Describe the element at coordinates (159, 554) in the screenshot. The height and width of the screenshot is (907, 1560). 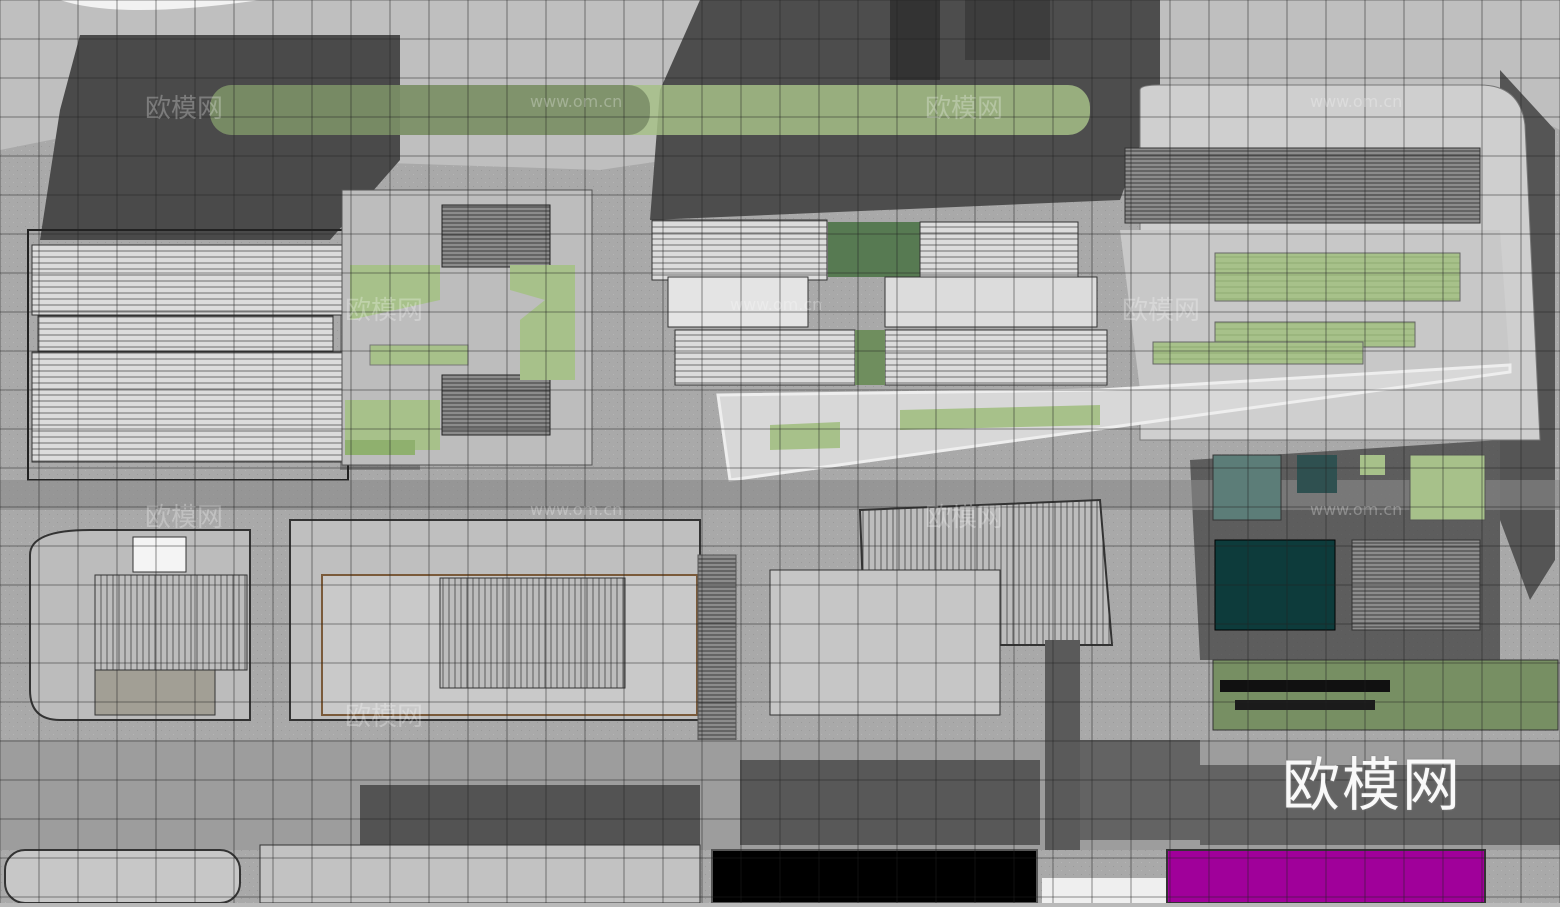
I see `white-box` at that location.